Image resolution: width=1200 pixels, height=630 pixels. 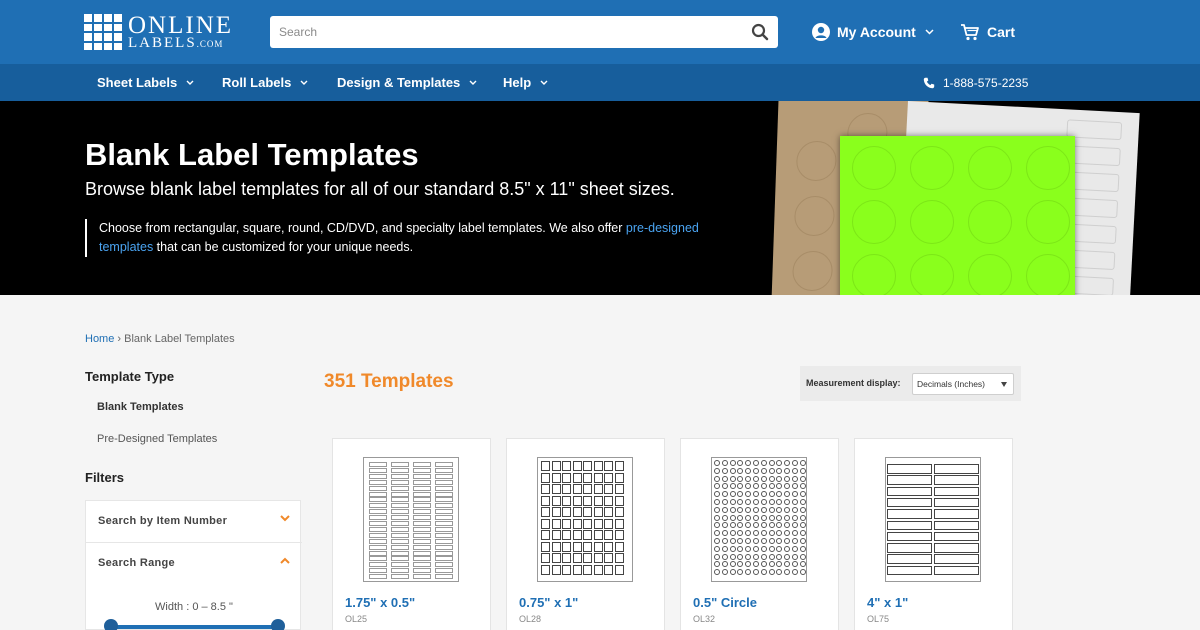 What do you see at coordinates (140, 407) in the screenshot?
I see `blank-templates-link: Blank Templates` at bounding box center [140, 407].